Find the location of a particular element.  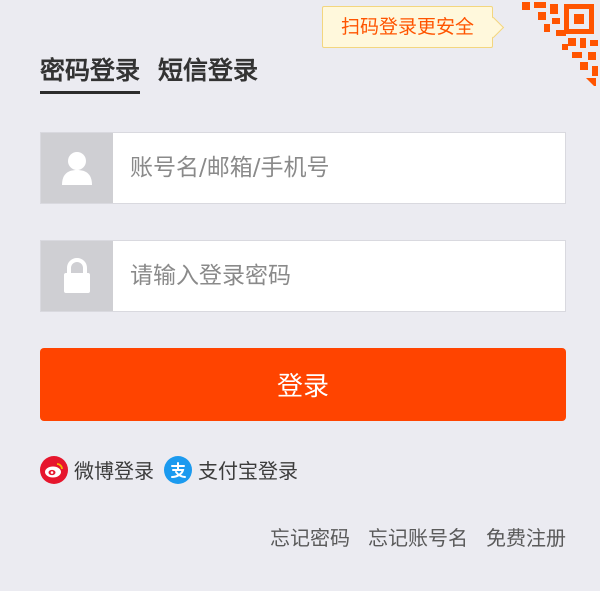

forgot-password-link: 忘记密码 is located at coordinates (310, 536).